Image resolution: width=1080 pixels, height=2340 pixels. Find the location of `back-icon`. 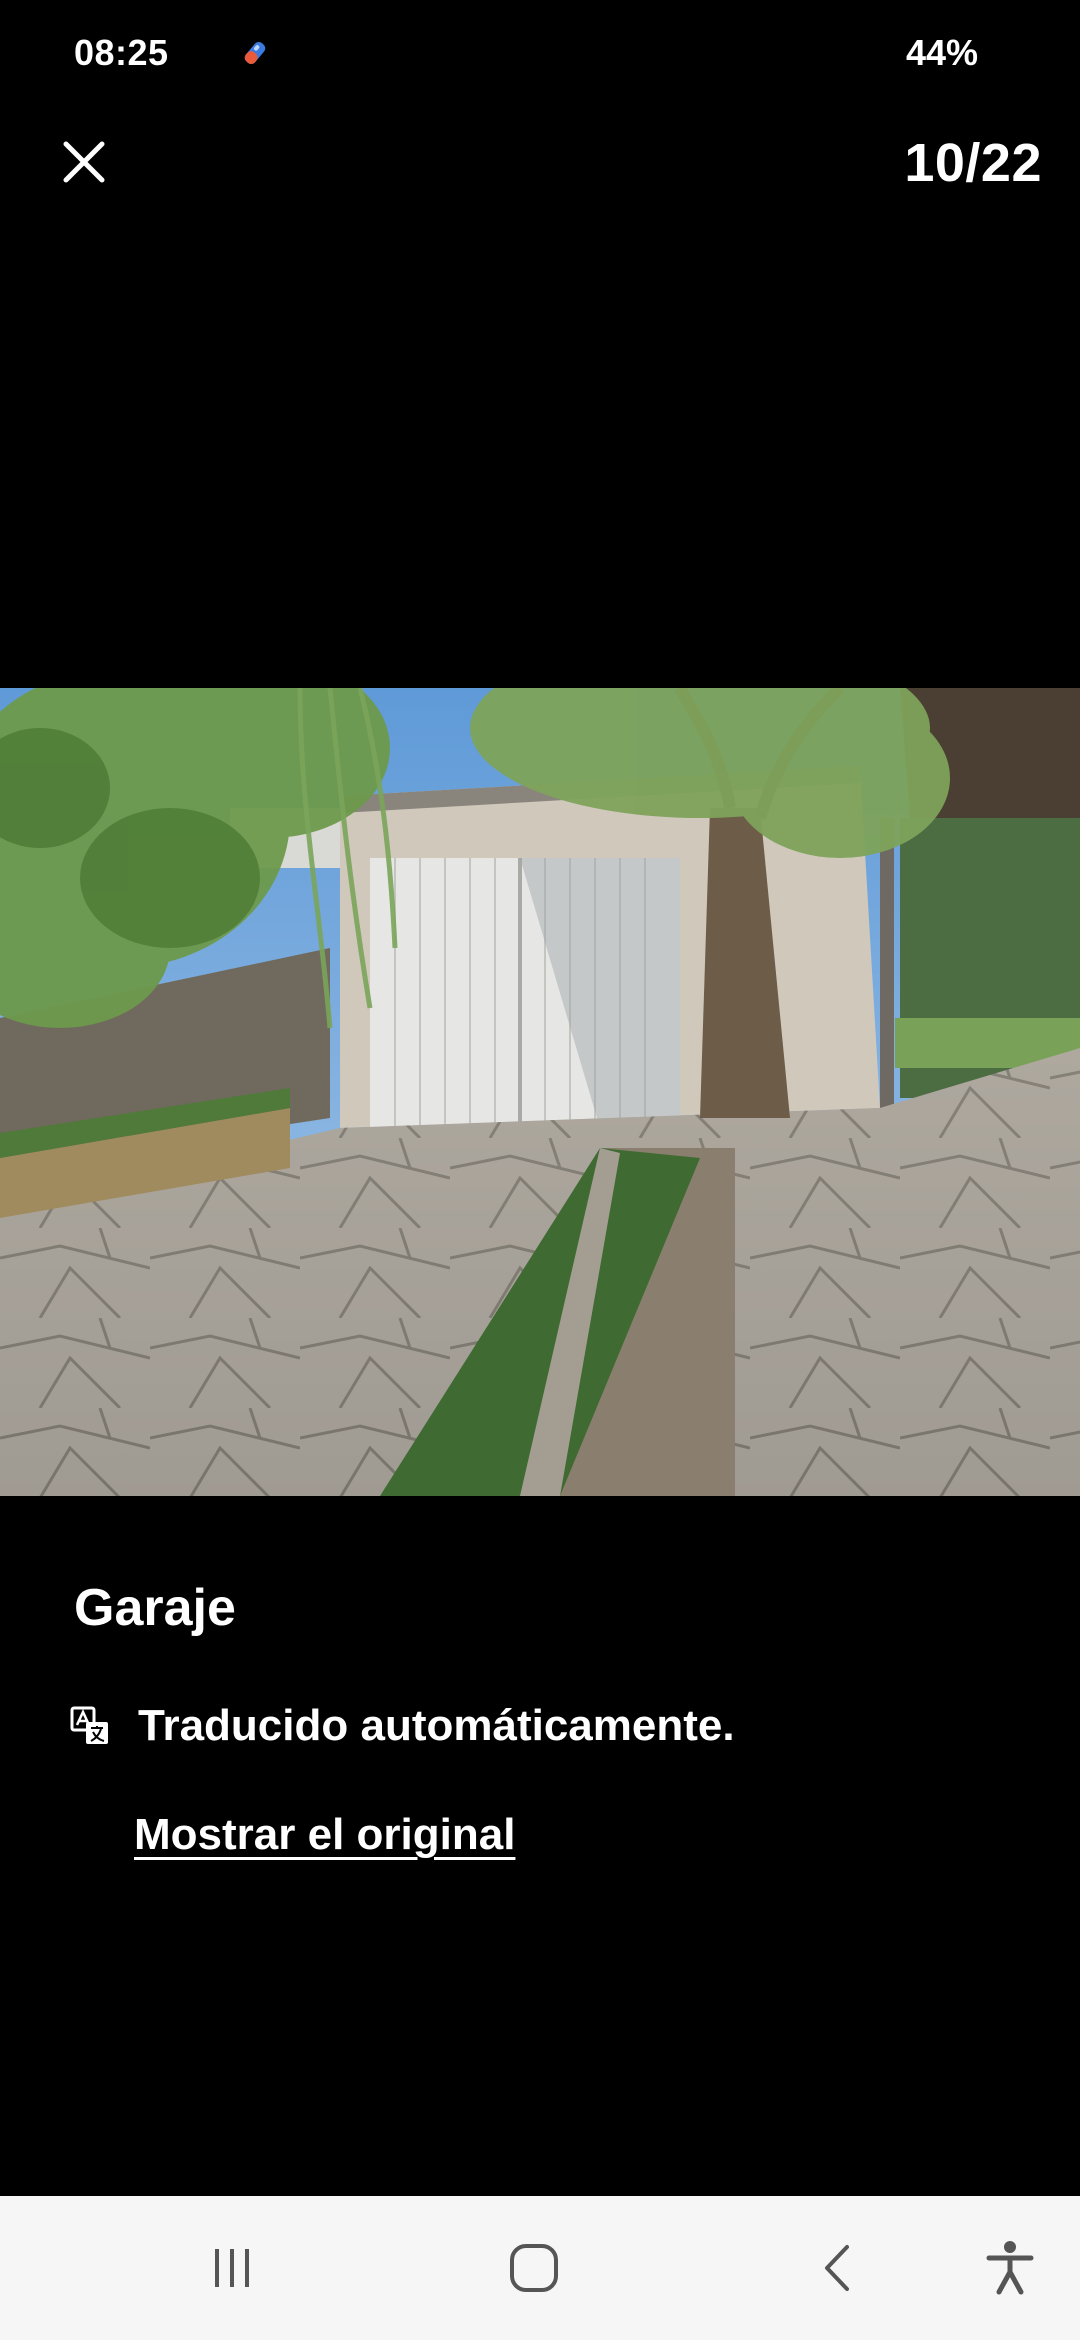

back-icon is located at coordinates (837, 2268).